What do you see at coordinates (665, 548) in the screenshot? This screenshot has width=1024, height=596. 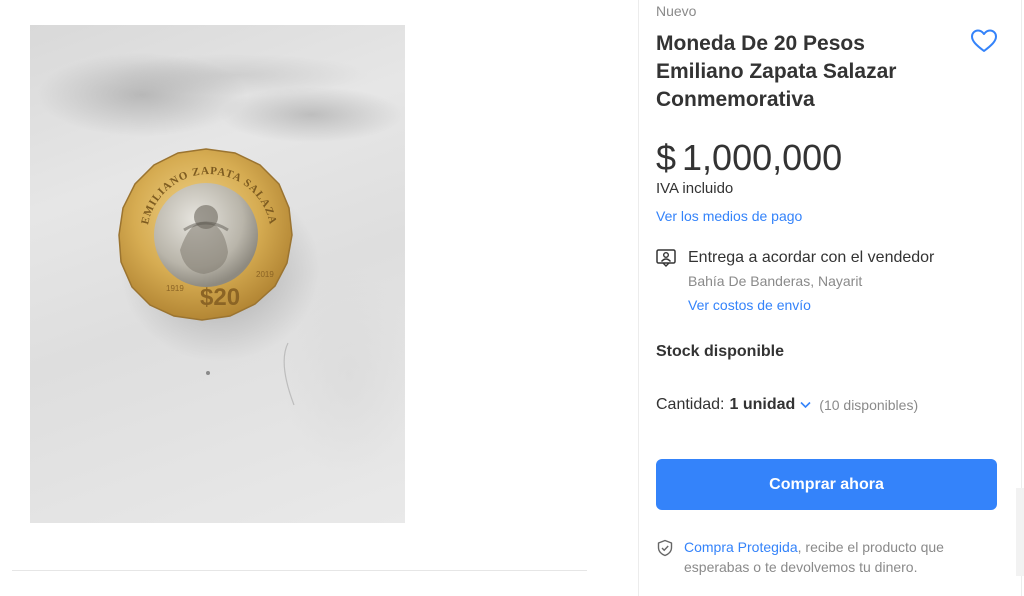 I see `shield-check-icon` at bounding box center [665, 548].